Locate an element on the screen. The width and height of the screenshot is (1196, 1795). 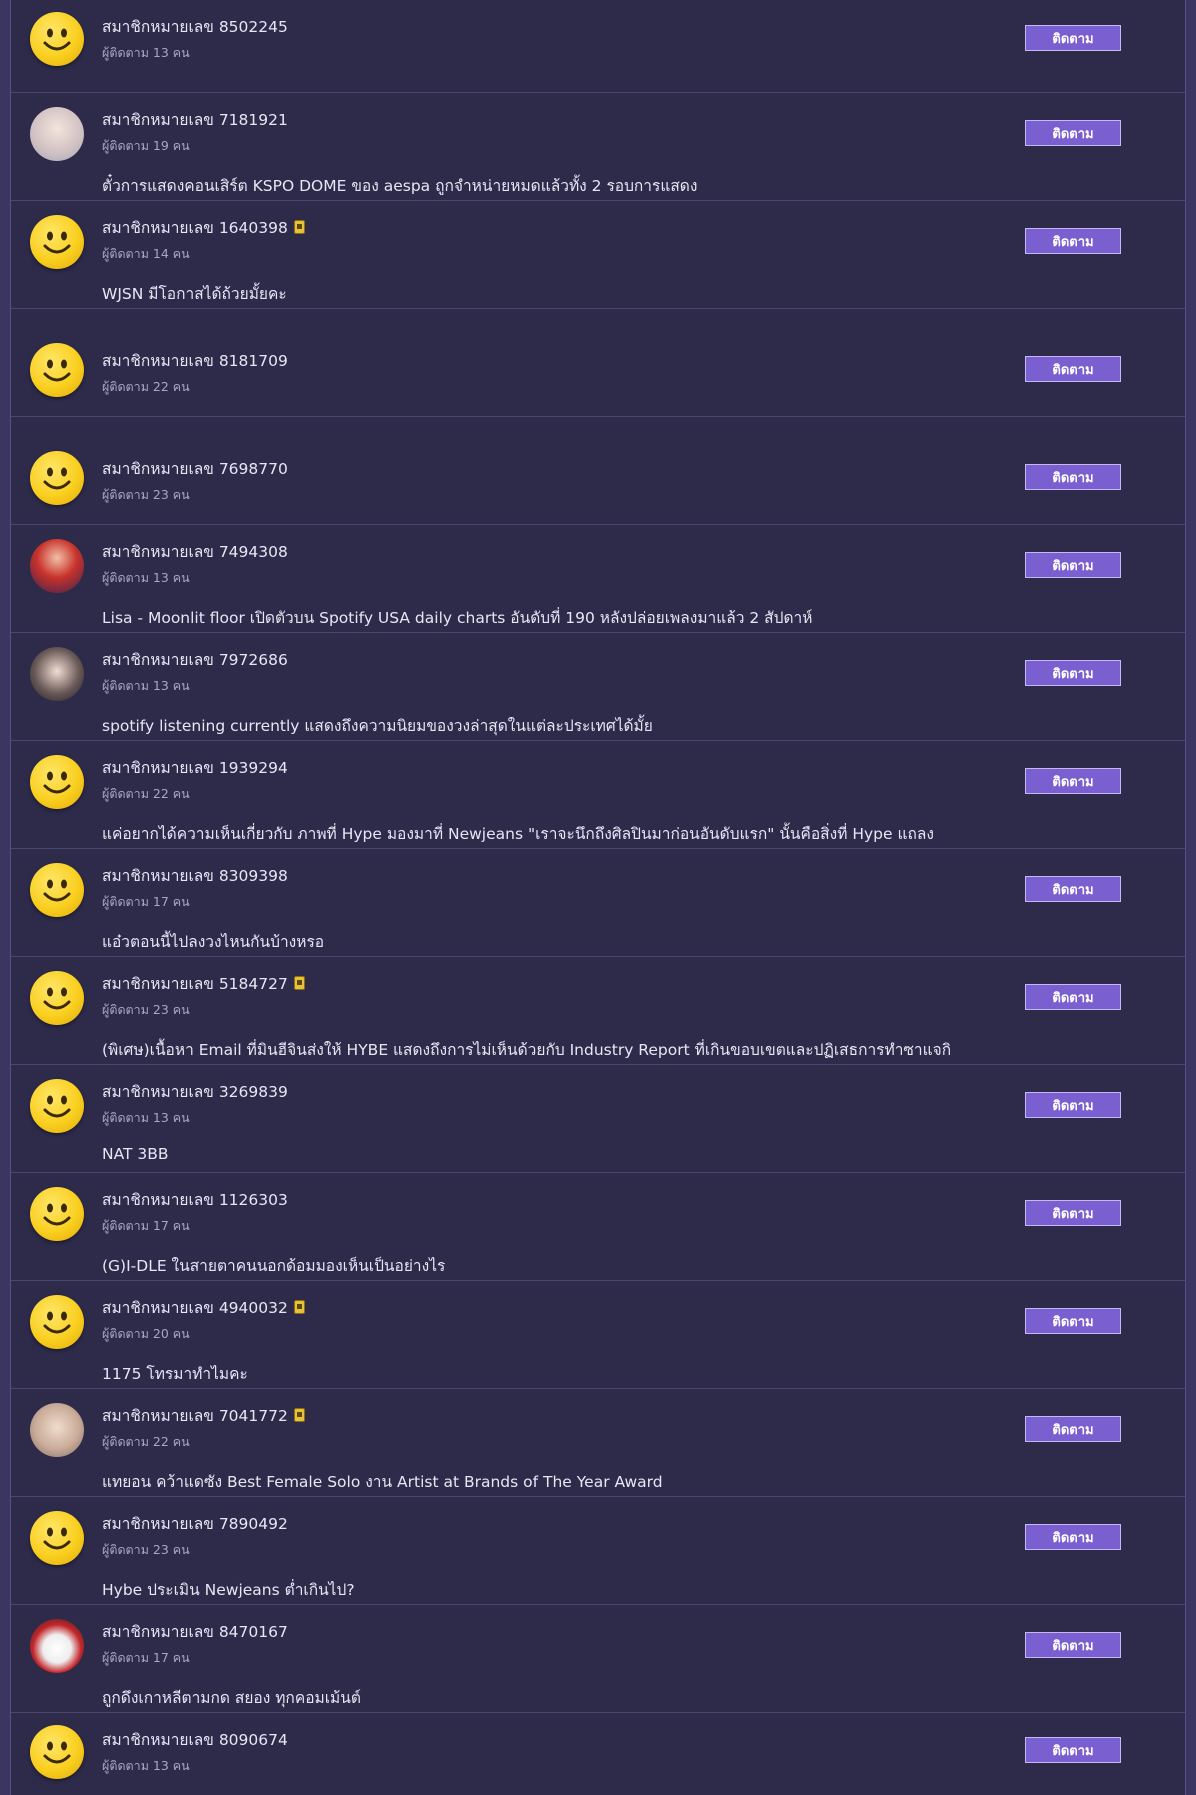
member-name: สมาชิกหมายเลข 1939294 is located at coordinates (195, 767).